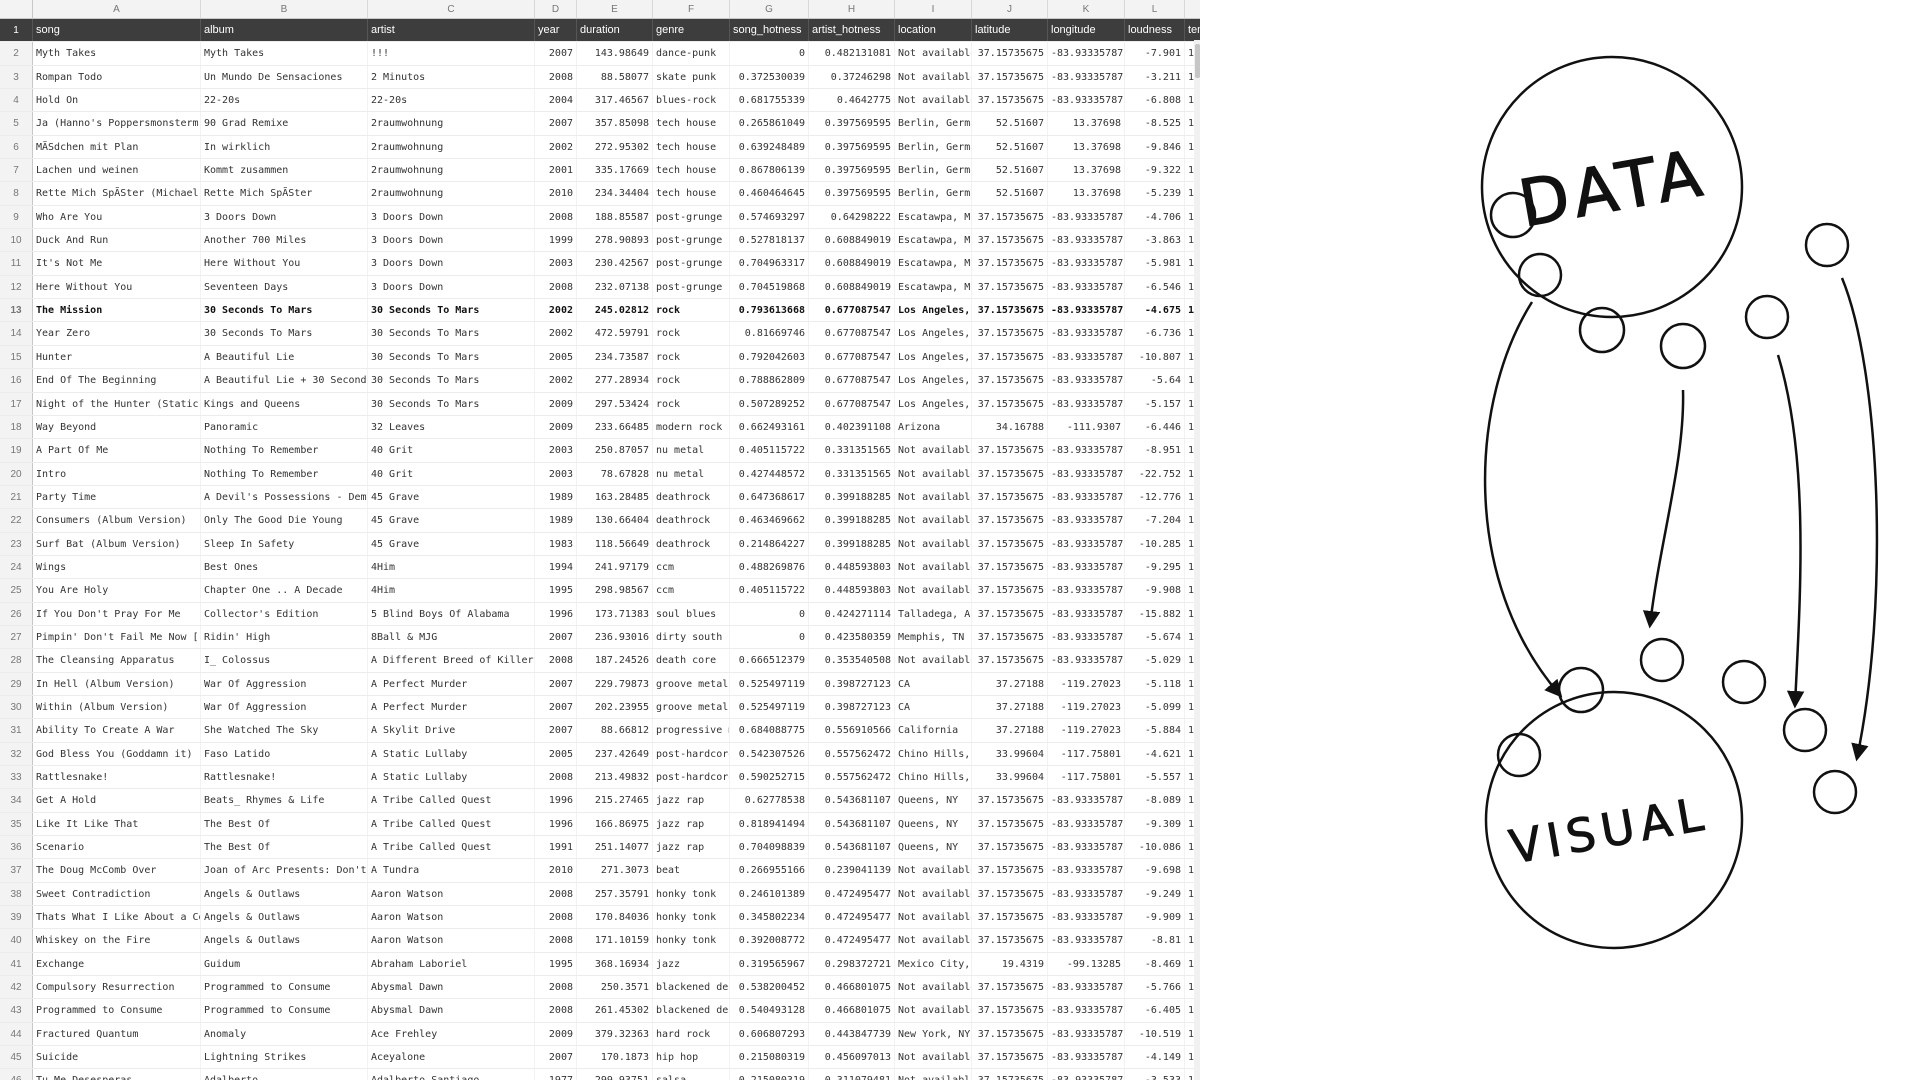 The image size is (1920, 1080). Describe the element at coordinates (769, 100) in the screenshot. I see `table-cell: 0.681755339` at that location.